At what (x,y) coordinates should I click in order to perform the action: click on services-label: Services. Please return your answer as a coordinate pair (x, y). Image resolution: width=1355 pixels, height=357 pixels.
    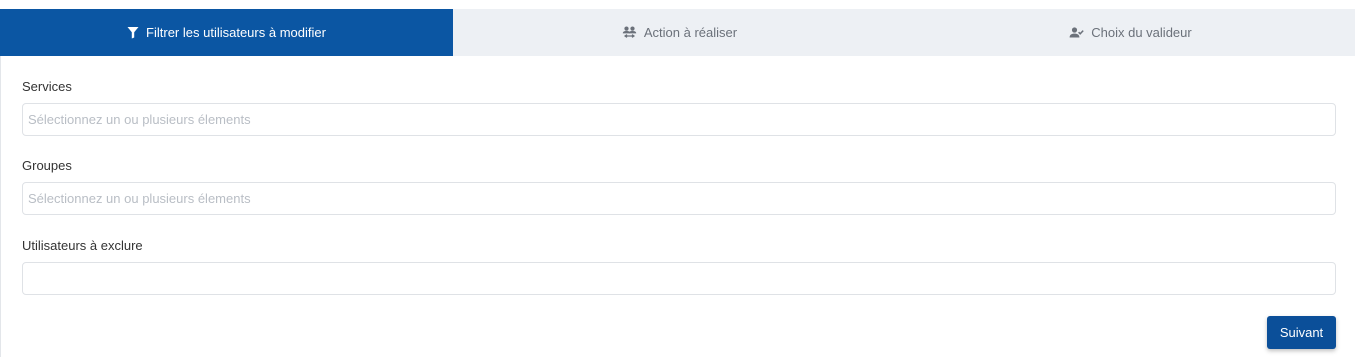
    Looking at the image, I should click on (47, 86).